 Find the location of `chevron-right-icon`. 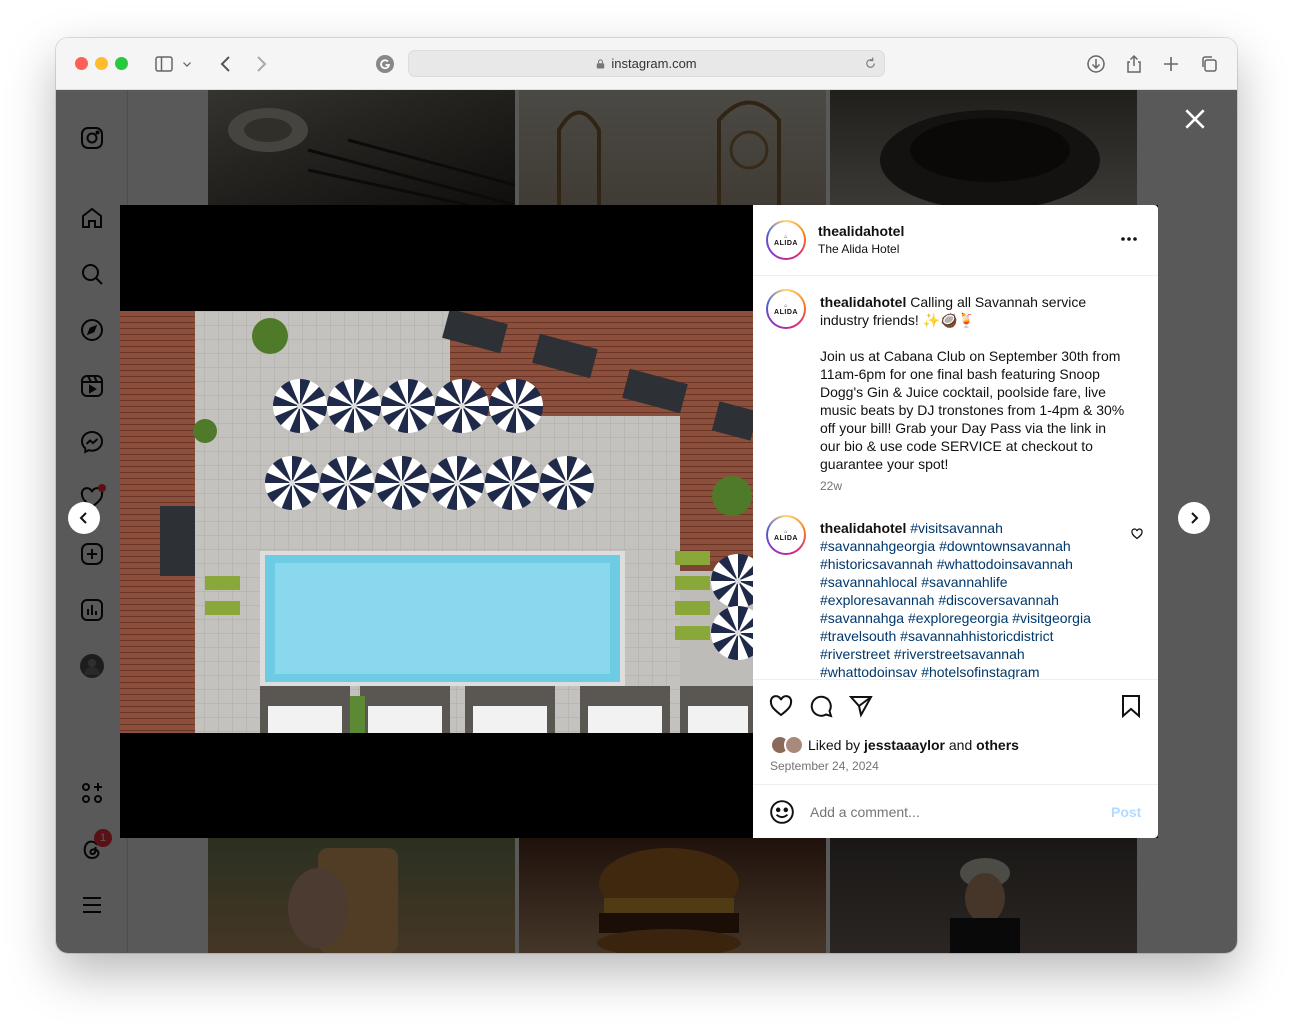

chevron-right-icon is located at coordinates (1195, 518).